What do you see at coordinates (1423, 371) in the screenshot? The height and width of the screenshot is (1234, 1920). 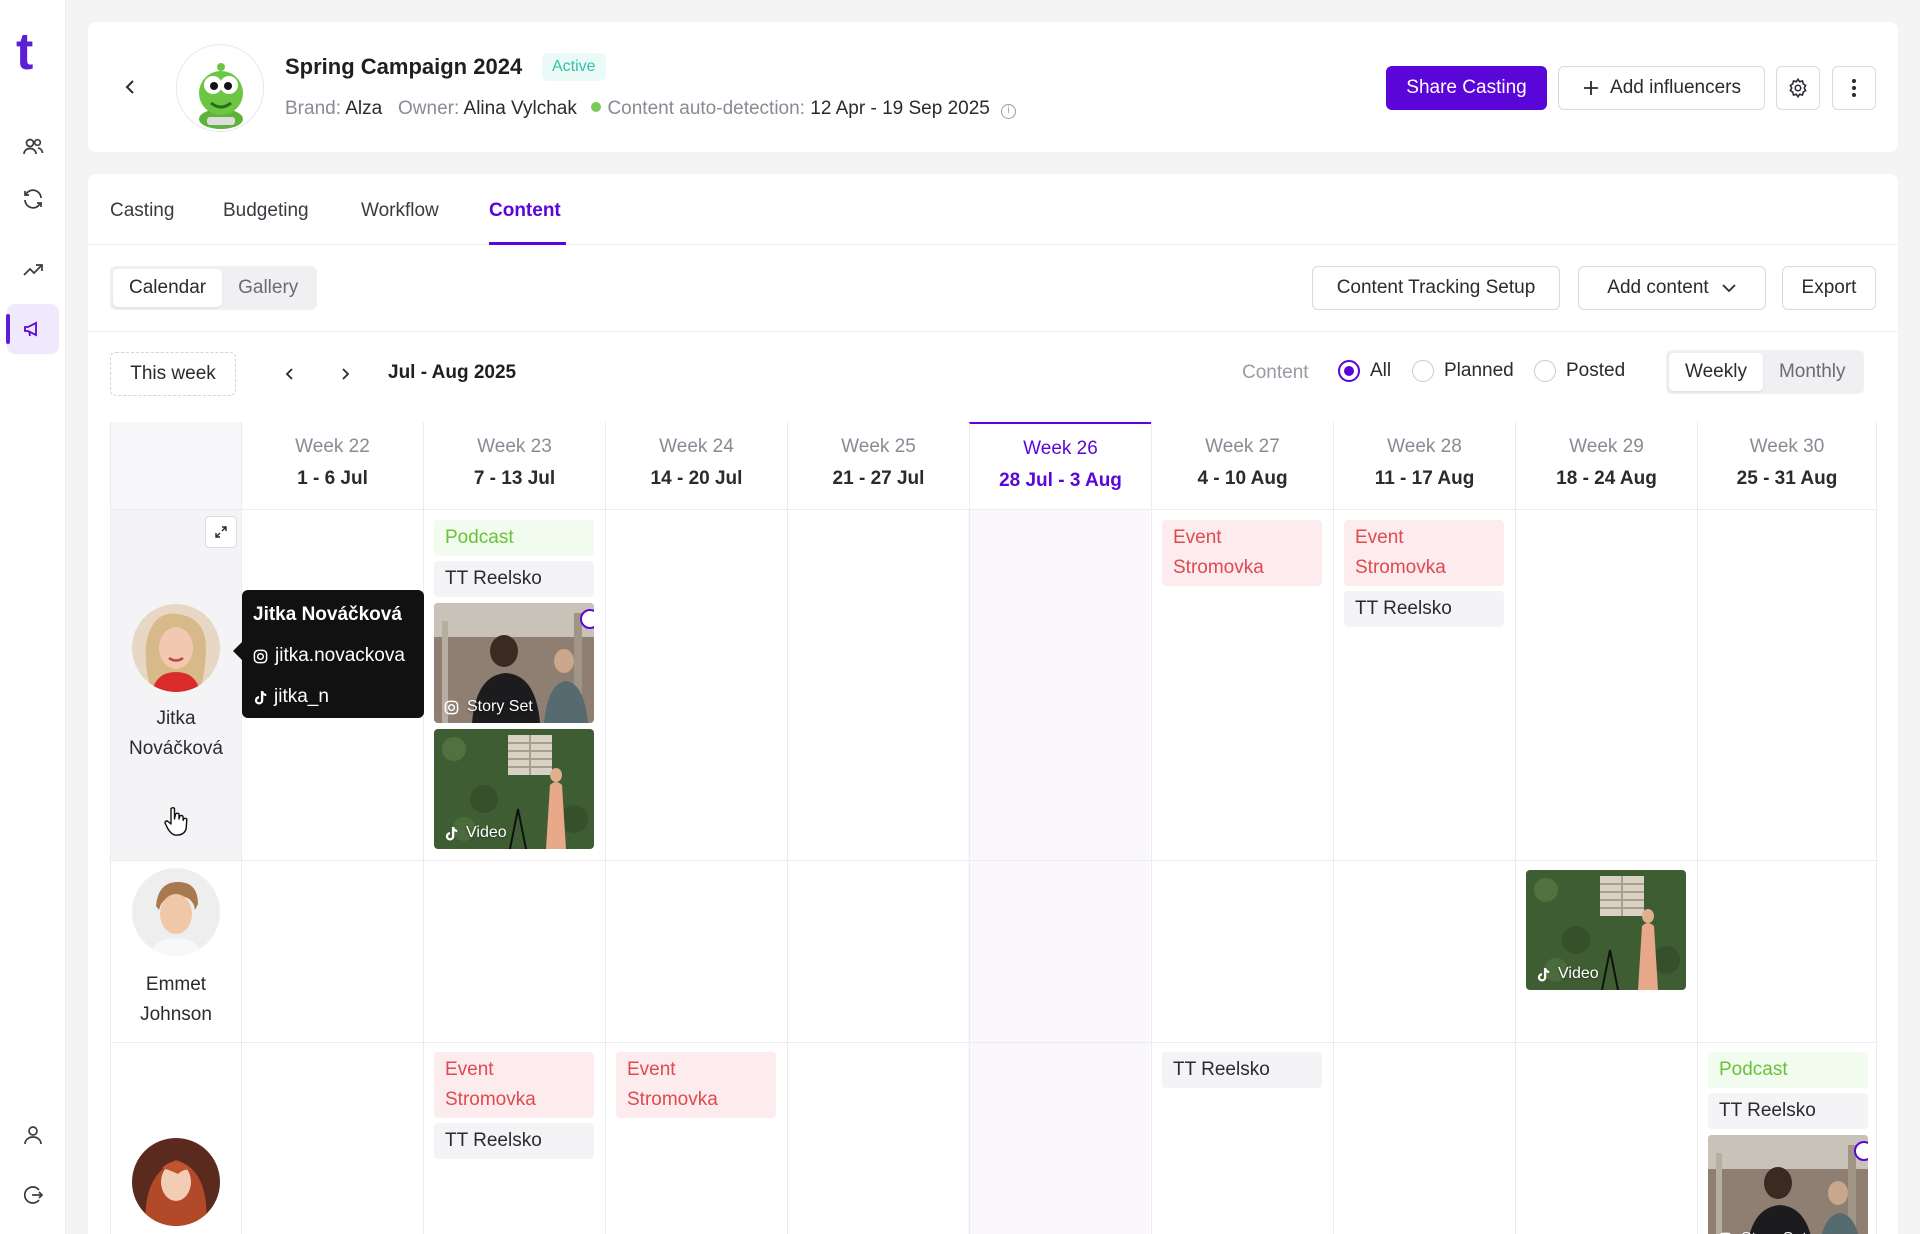 I see `radio-icon` at bounding box center [1423, 371].